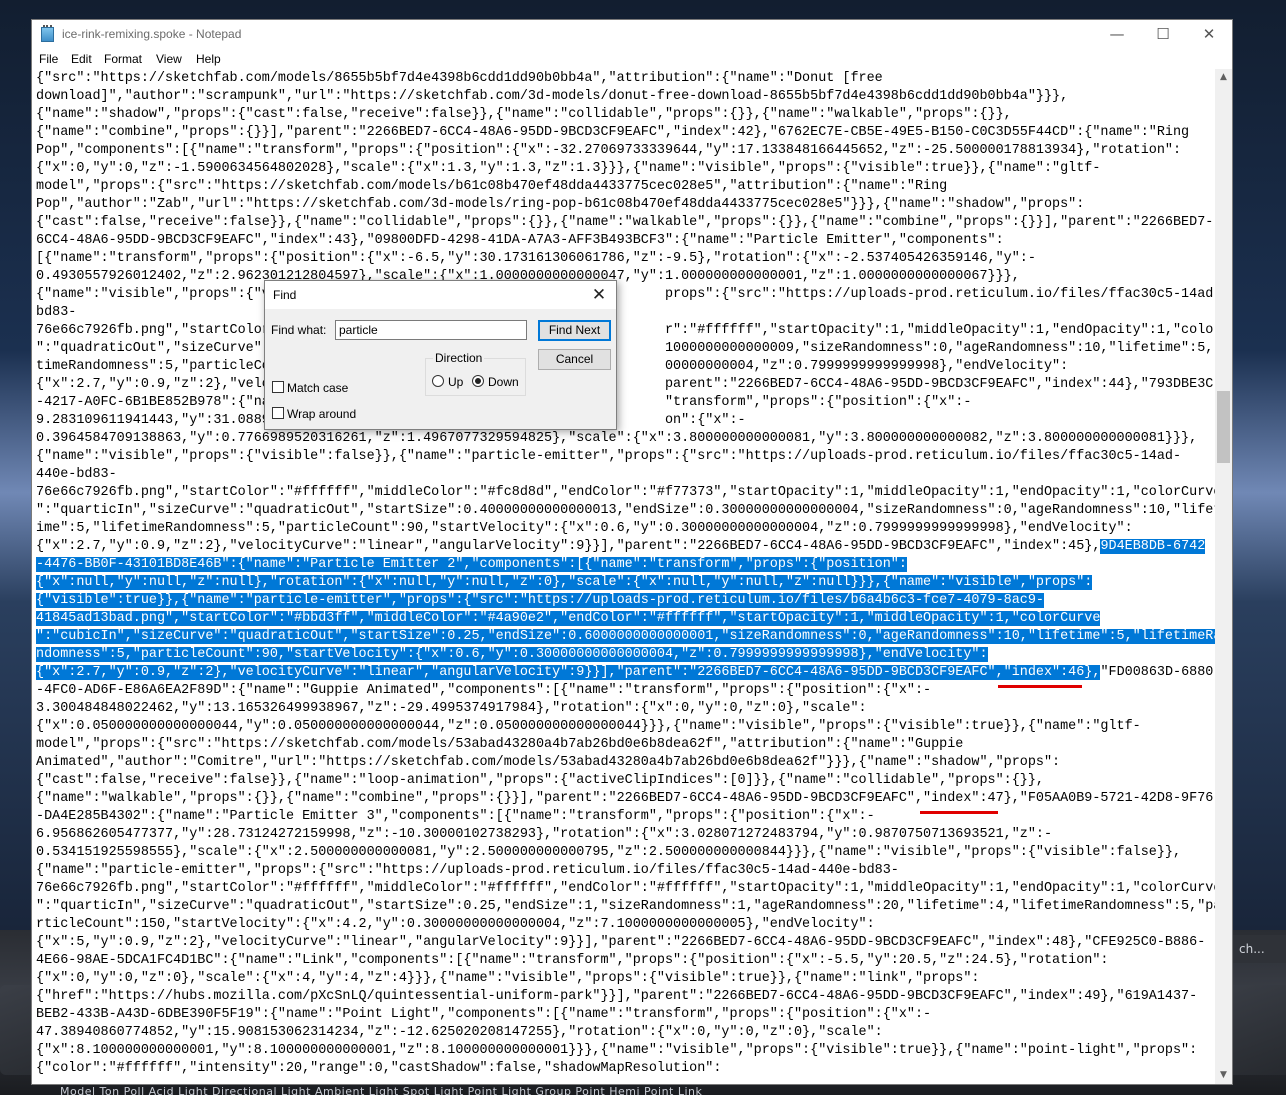 The width and height of the screenshot is (1286, 1095). I want to click on match-case-checkbox, so click(278, 387).